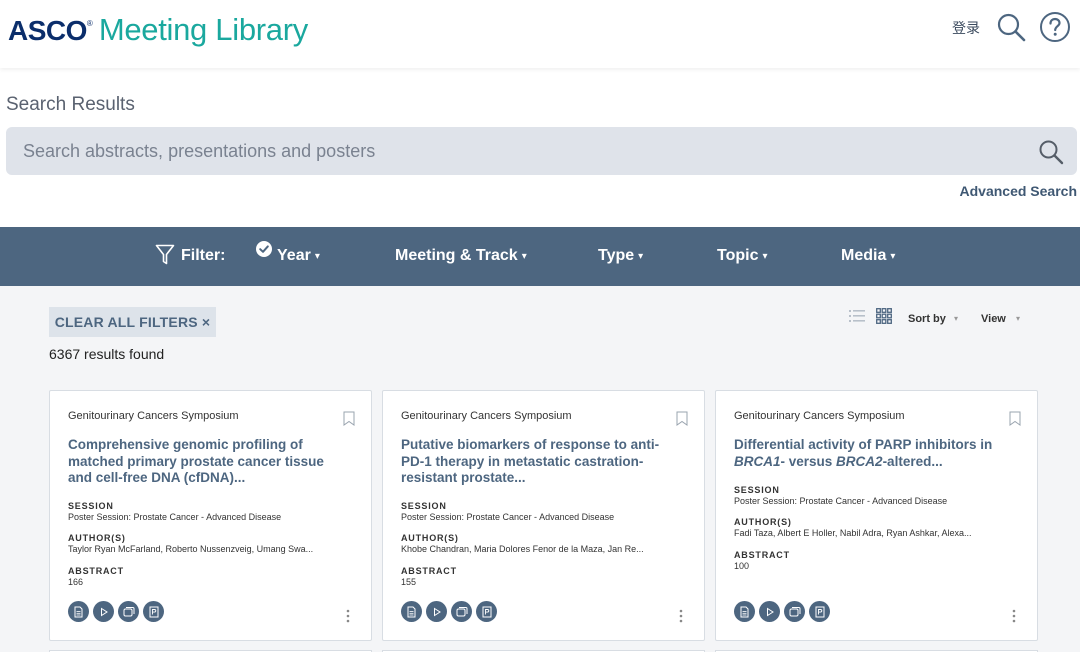 The height and width of the screenshot is (652, 1080). What do you see at coordinates (165, 254) in the screenshot?
I see `filter-funnel-icon` at bounding box center [165, 254].